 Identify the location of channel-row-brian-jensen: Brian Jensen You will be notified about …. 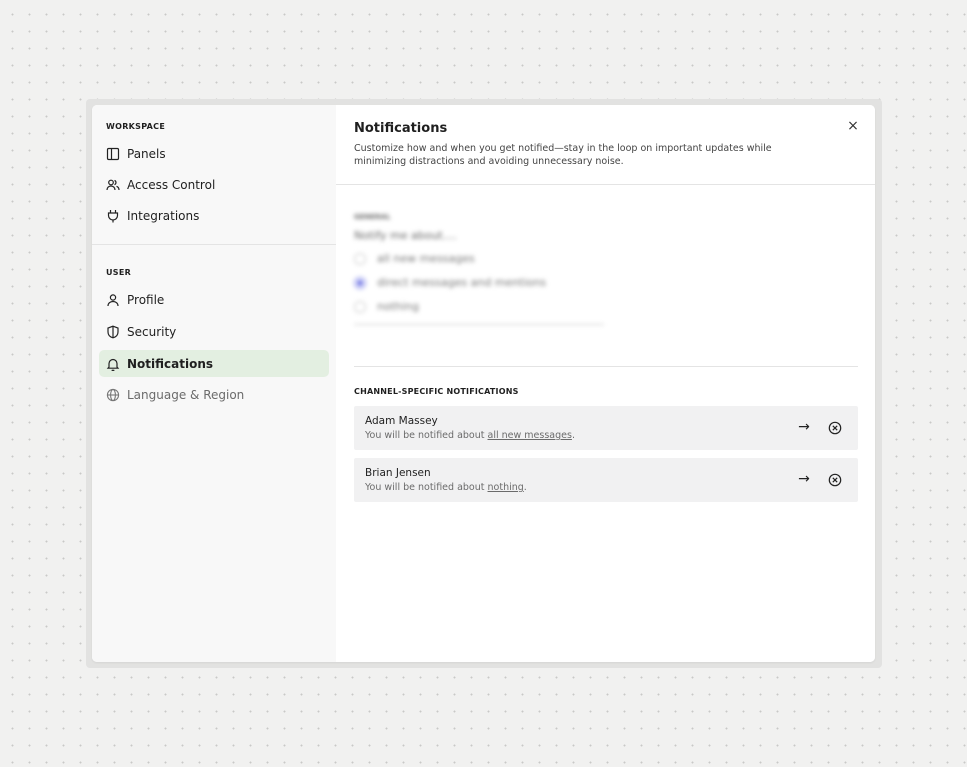
(606, 480).